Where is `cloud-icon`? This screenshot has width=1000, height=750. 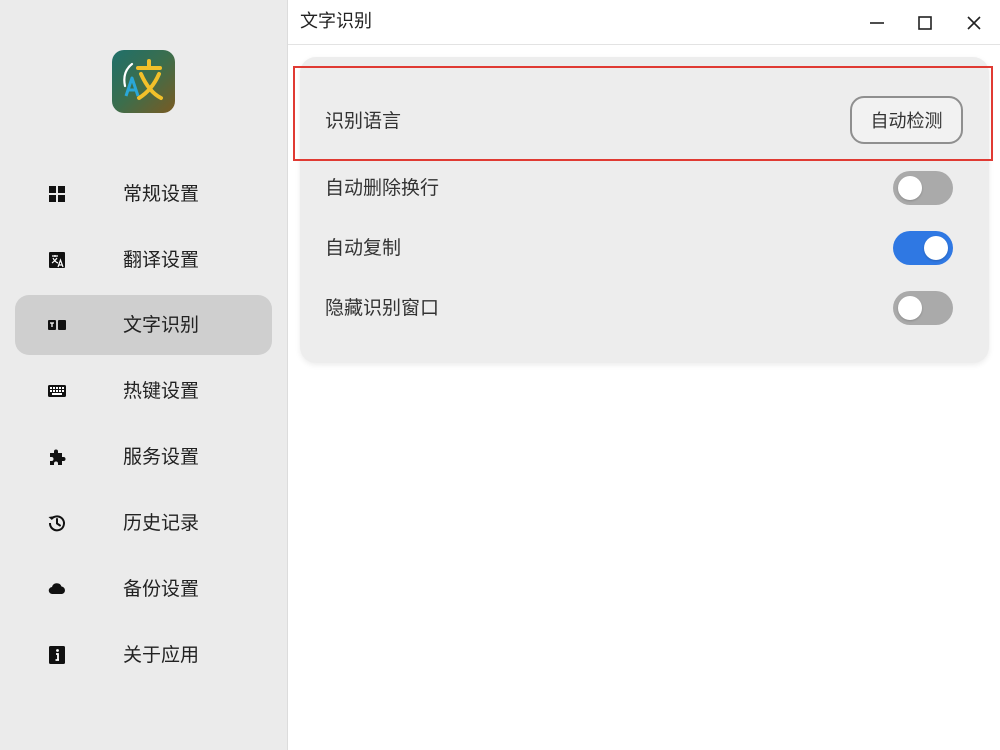 cloud-icon is located at coordinates (57, 589).